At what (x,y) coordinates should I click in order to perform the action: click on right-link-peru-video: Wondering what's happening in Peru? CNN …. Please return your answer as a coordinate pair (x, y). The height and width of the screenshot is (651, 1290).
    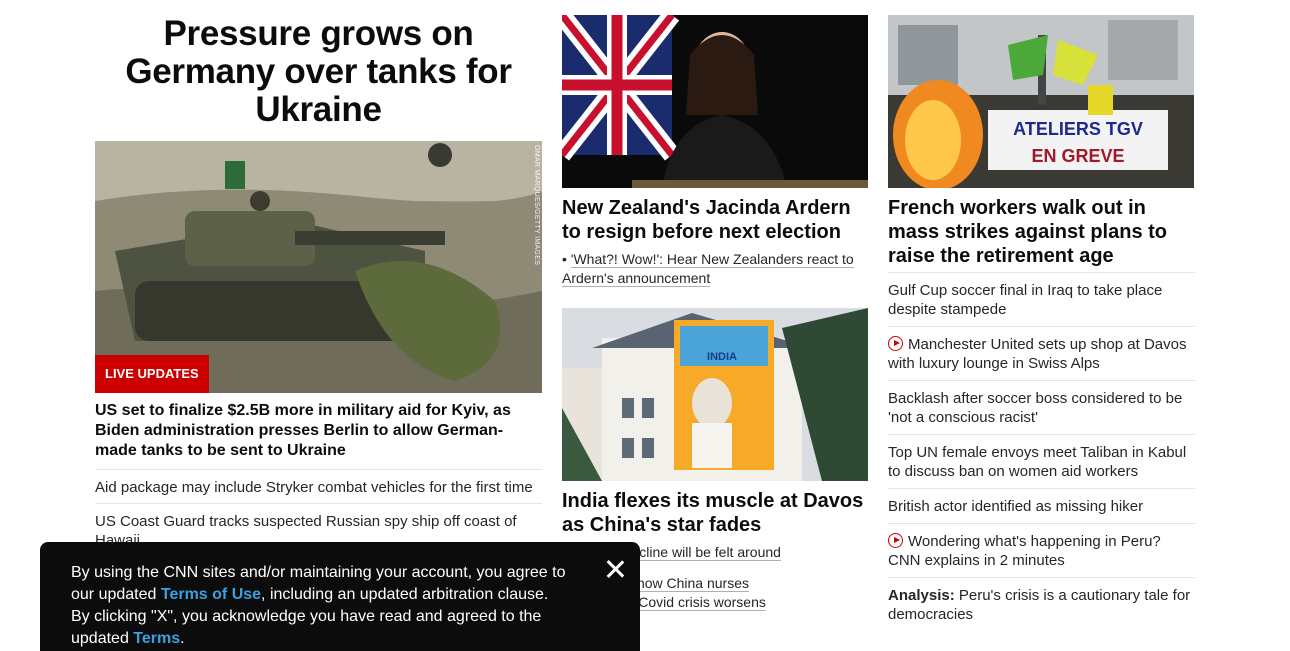
    Looking at the image, I should click on (1041, 550).